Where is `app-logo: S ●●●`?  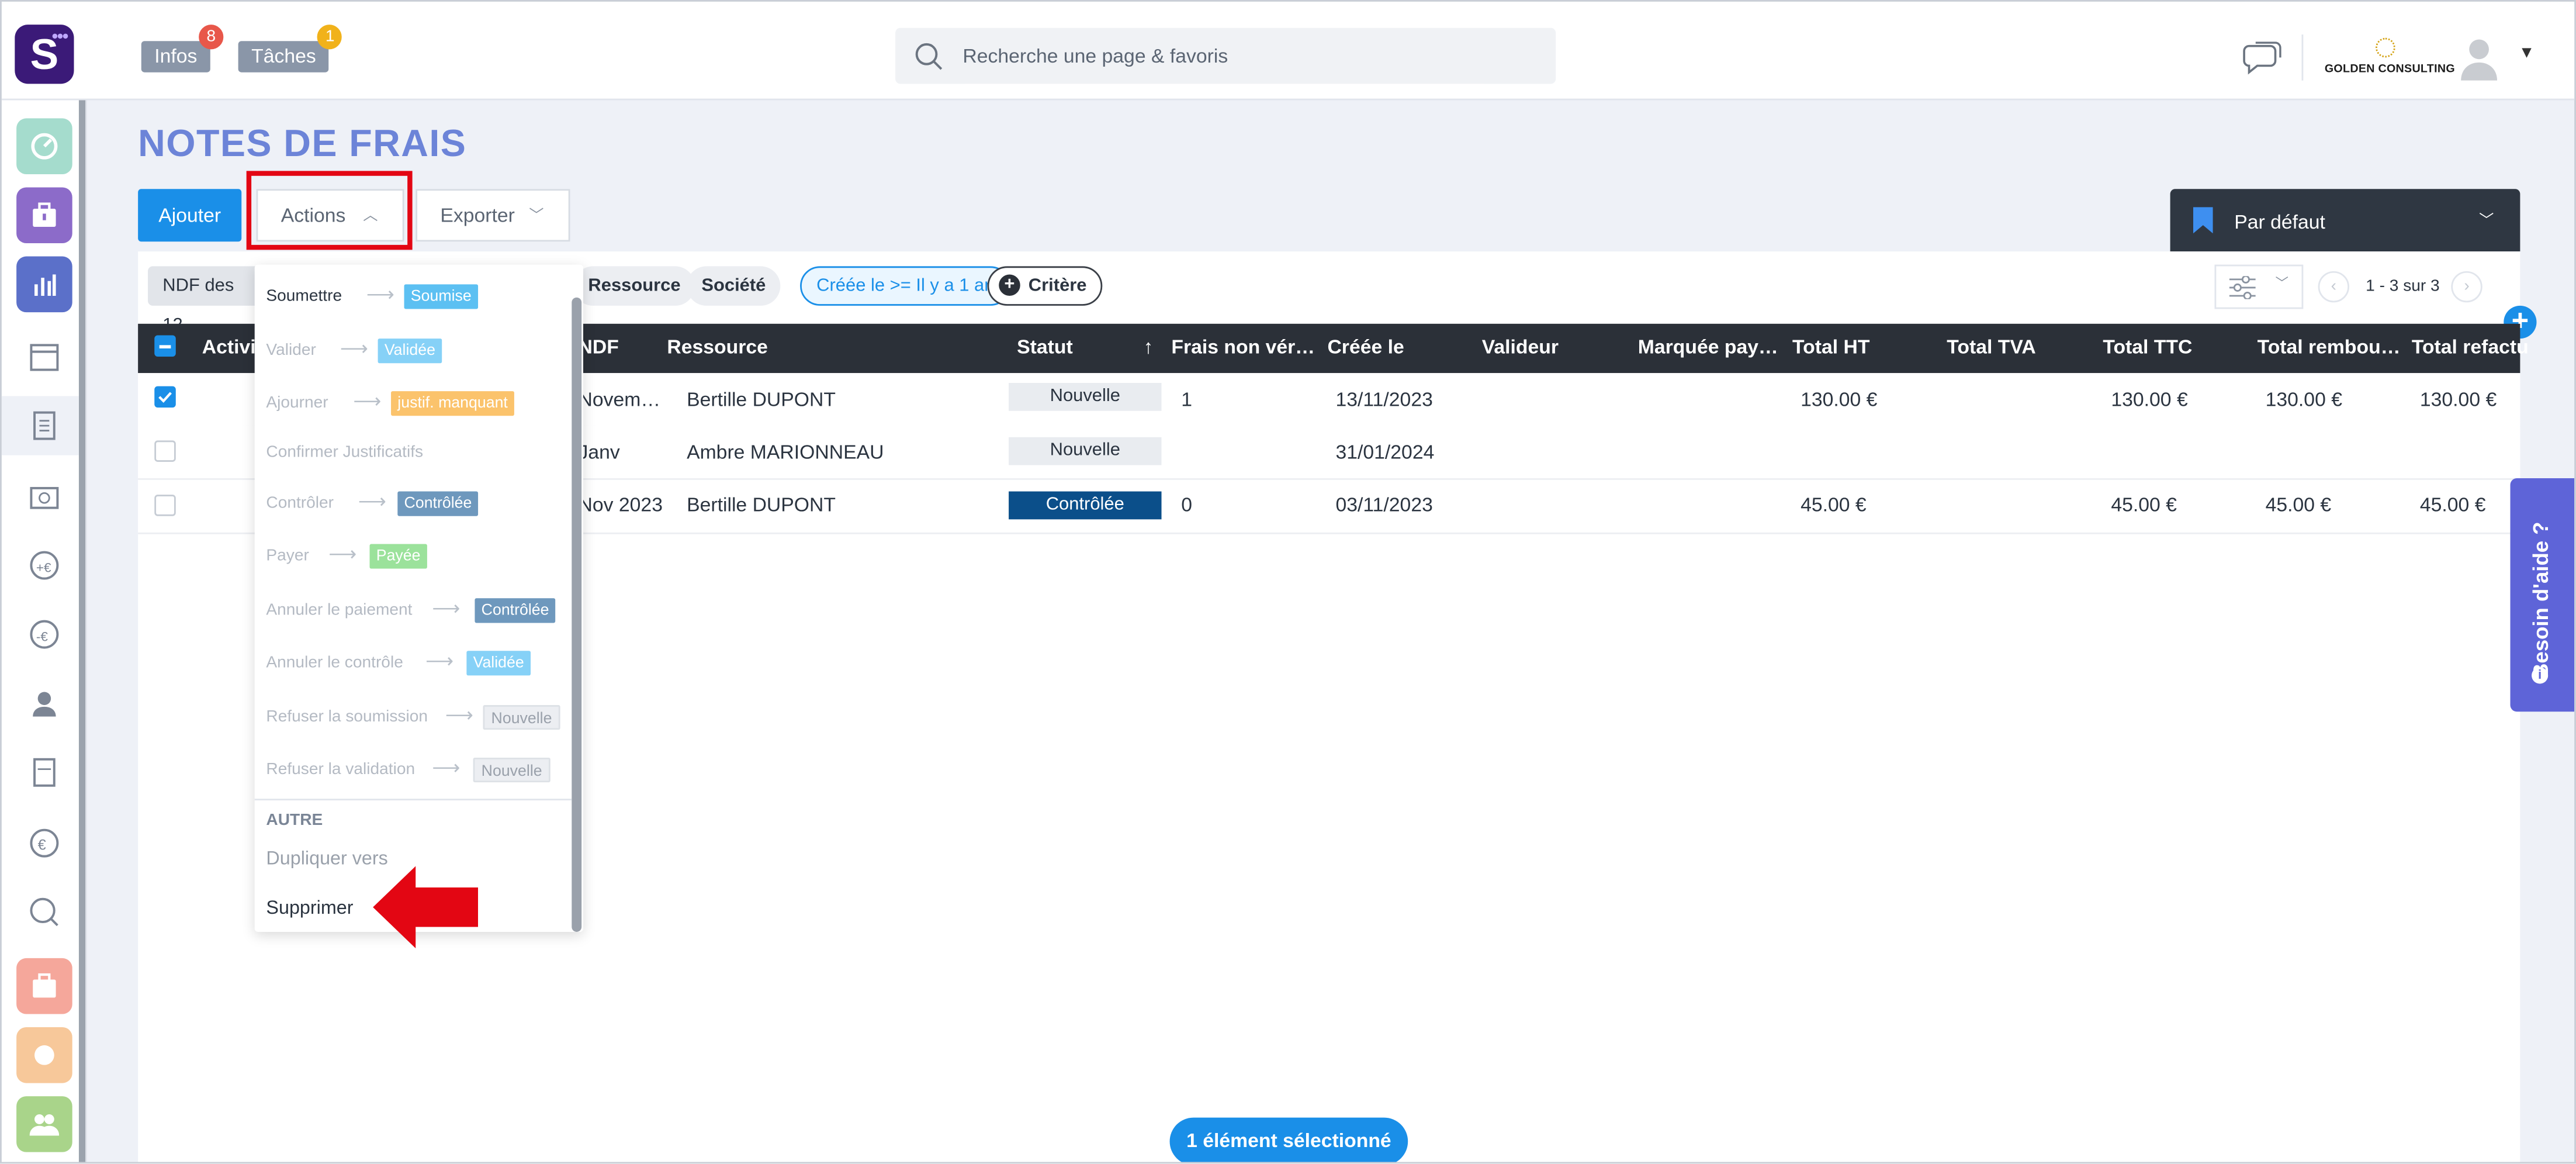 app-logo: S ●●● is located at coordinates (44, 54).